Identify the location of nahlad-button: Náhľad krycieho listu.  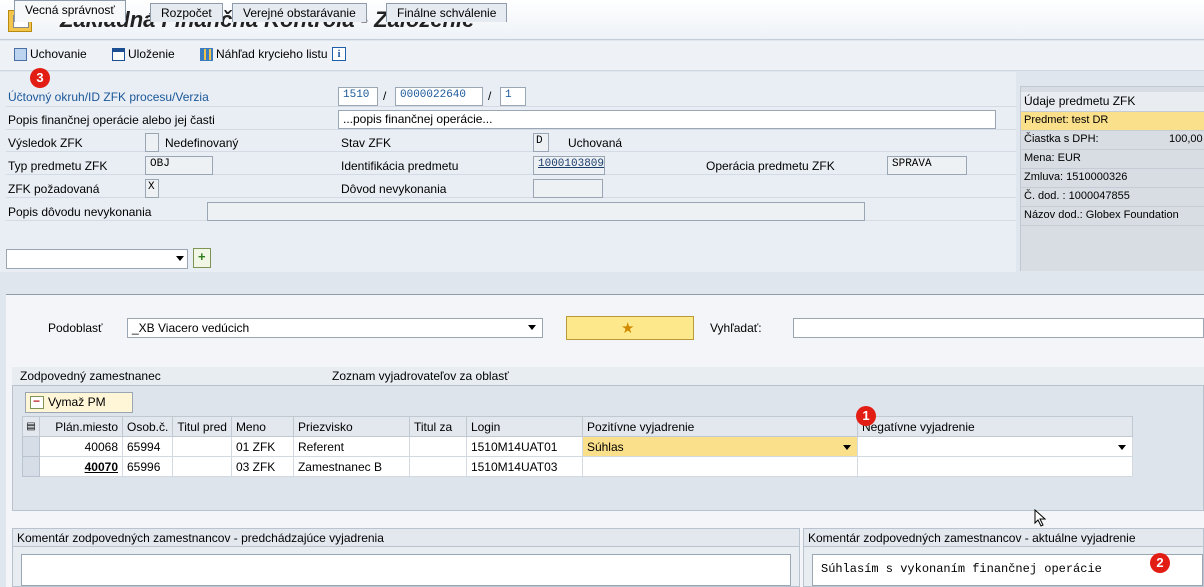
(264, 54).